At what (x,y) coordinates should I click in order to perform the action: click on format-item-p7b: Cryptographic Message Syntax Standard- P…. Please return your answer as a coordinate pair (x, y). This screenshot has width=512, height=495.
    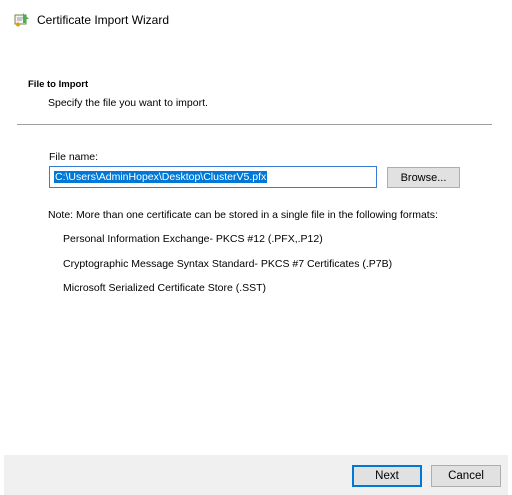
    Looking at the image, I should click on (228, 264).